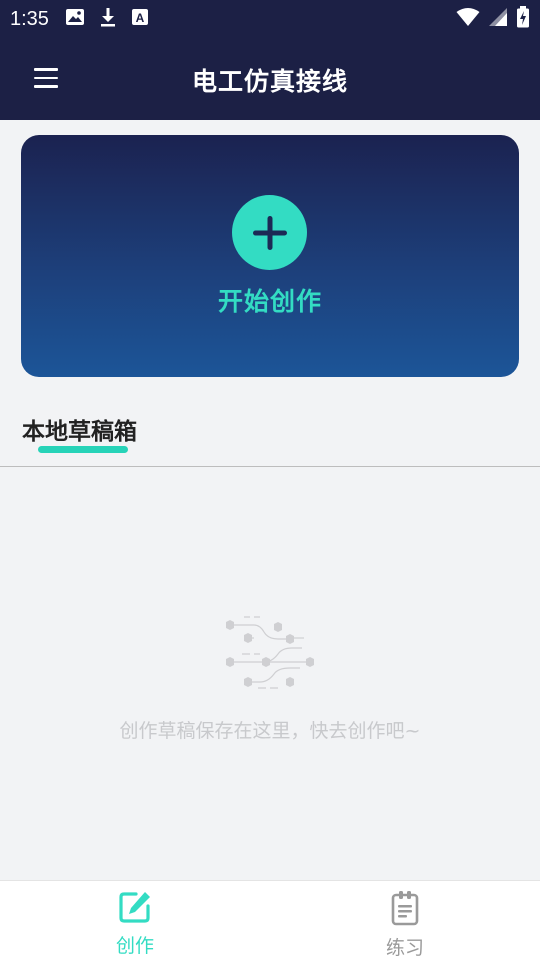 The width and height of the screenshot is (540, 960). I want to click on nav-item-practice: 练习, so click(405, 924).